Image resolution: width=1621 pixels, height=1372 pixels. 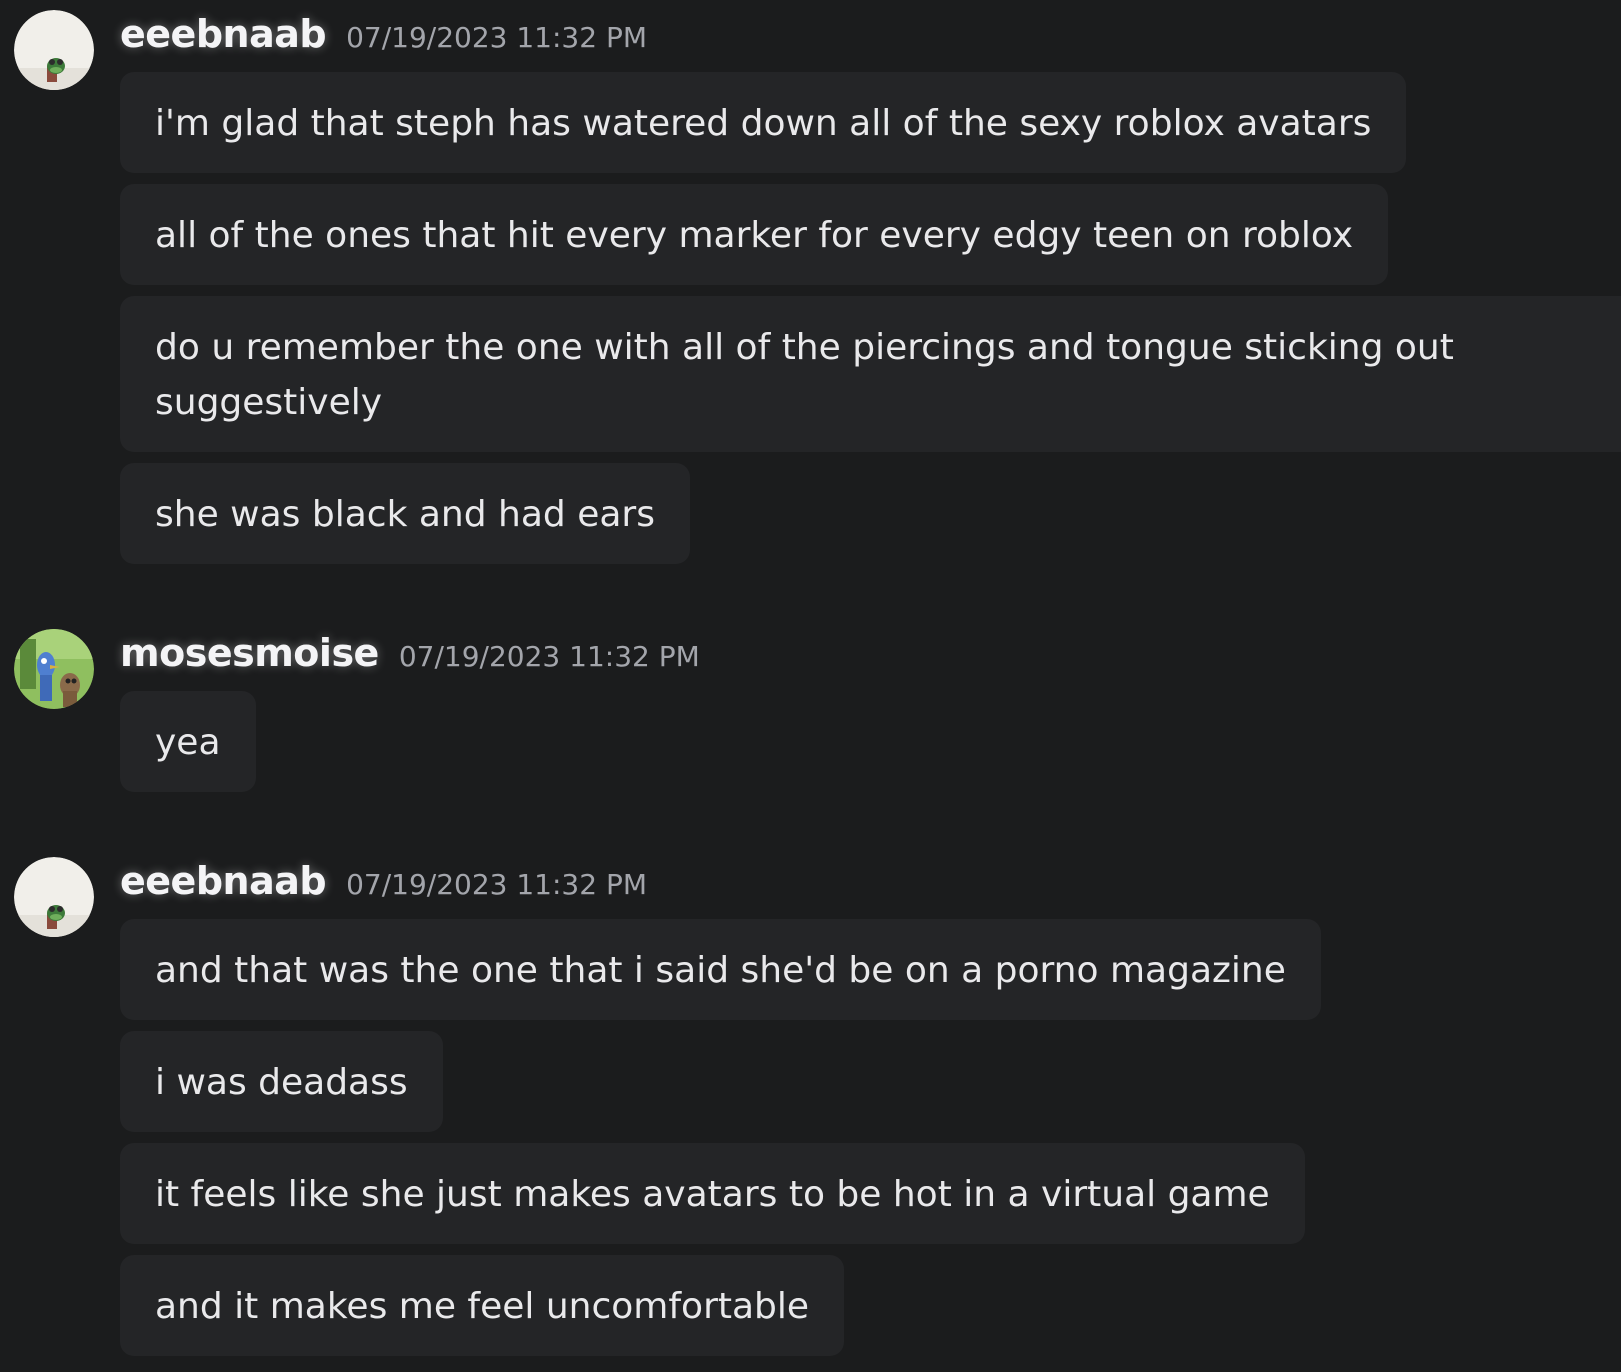 I want to click on message-header: mosesmoise 07/19/2023 11:32 PM, so click(x=870, y=659).